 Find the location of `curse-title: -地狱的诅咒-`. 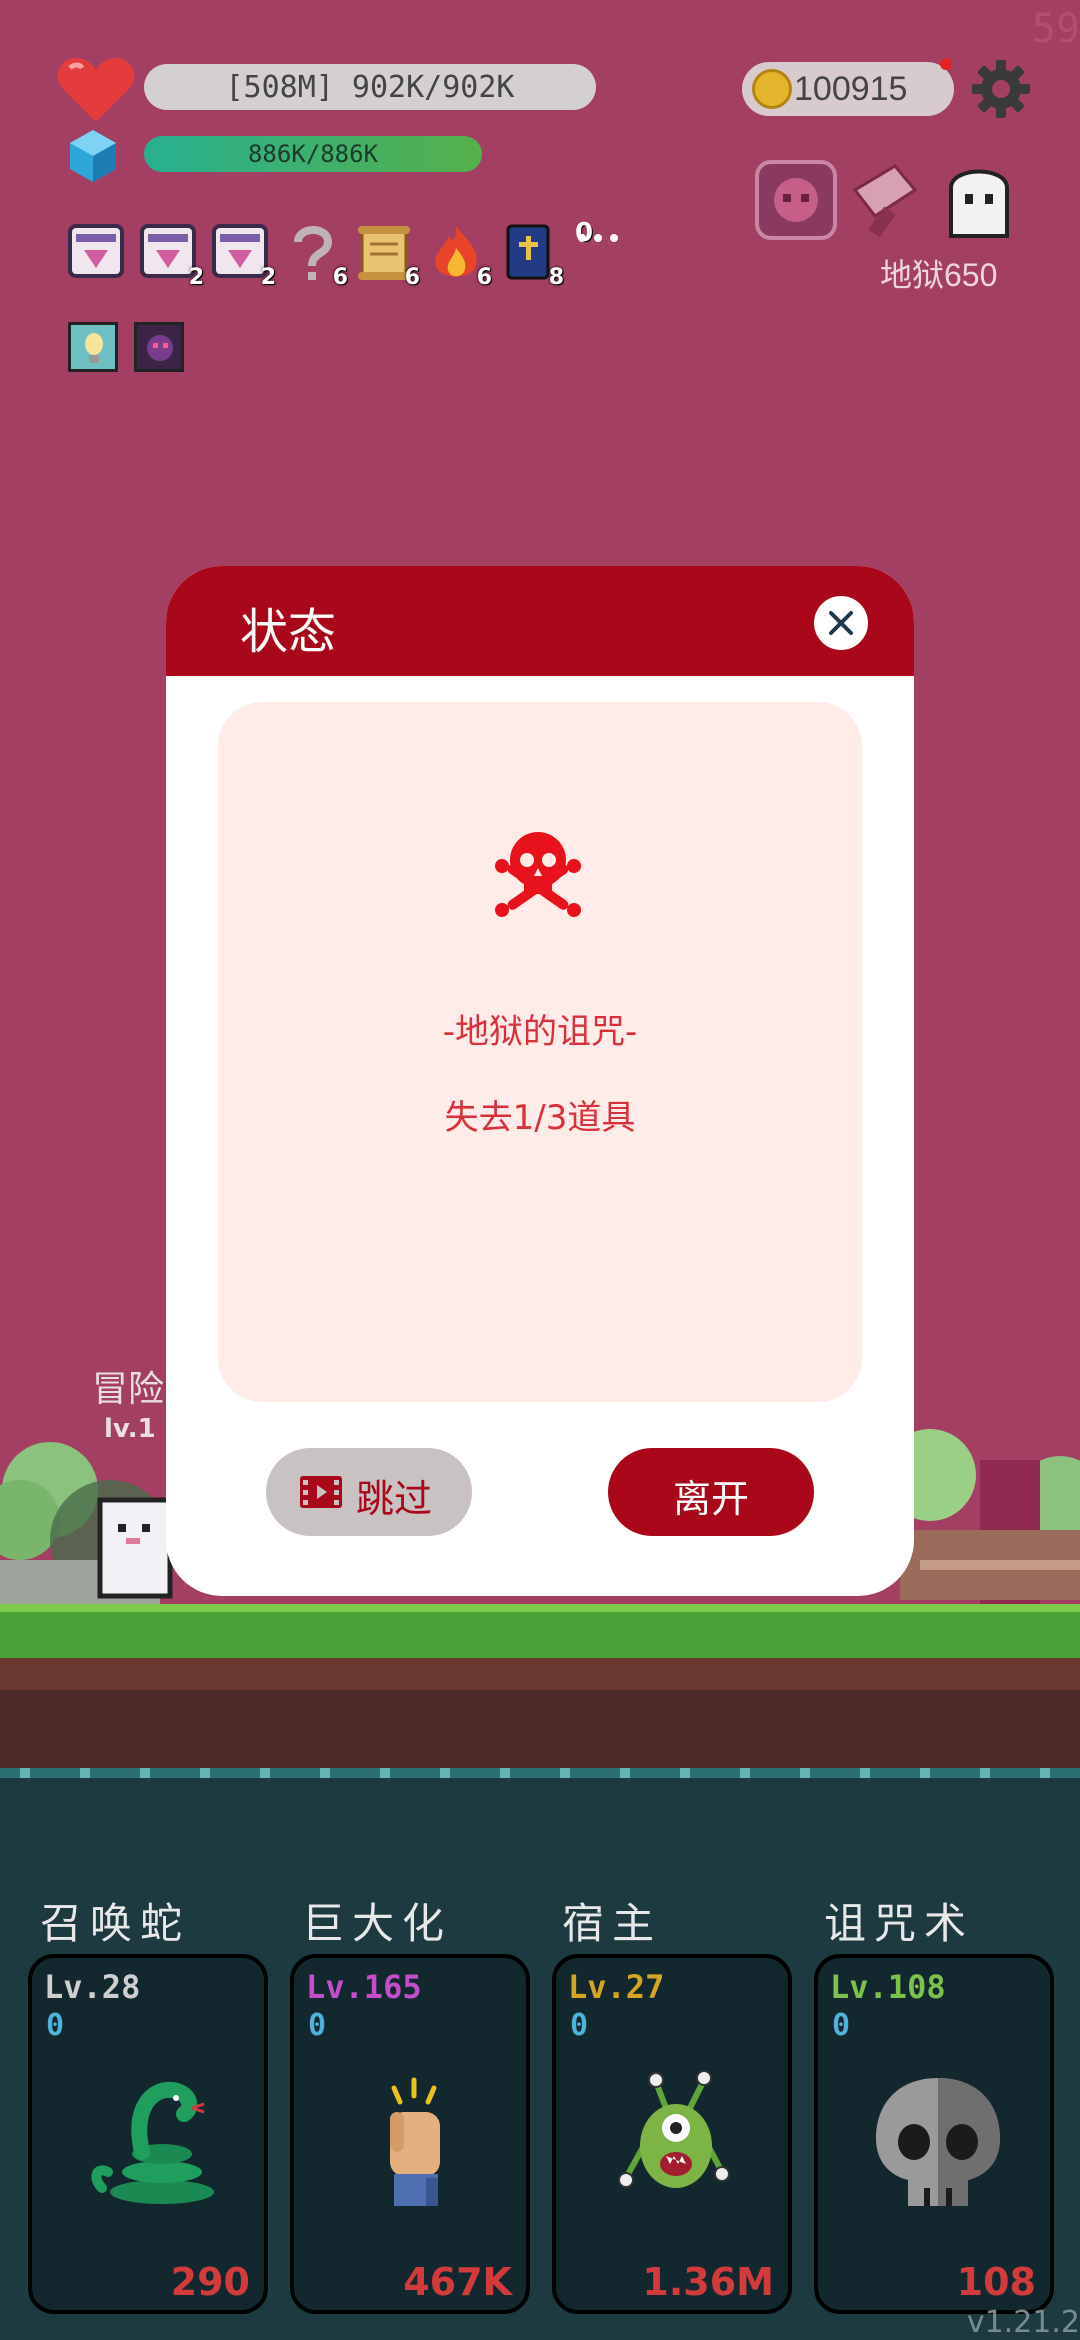

curse-title: -地狱的诅咒- is located at coordinates (540, 1032).